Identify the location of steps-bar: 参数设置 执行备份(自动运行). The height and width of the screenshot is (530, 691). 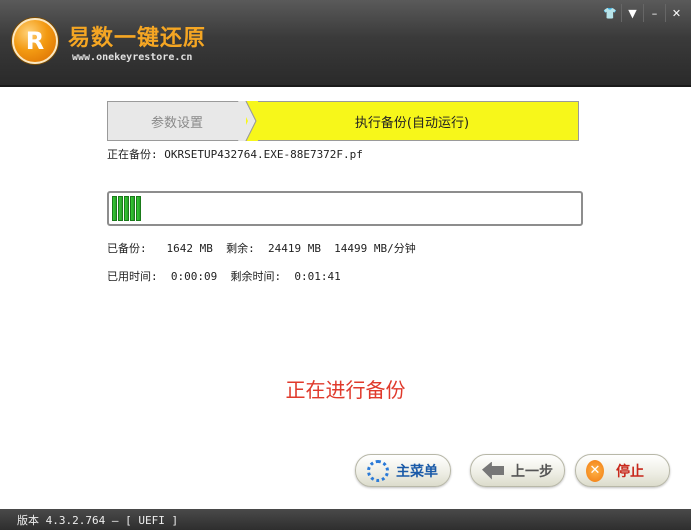
(343, 121).